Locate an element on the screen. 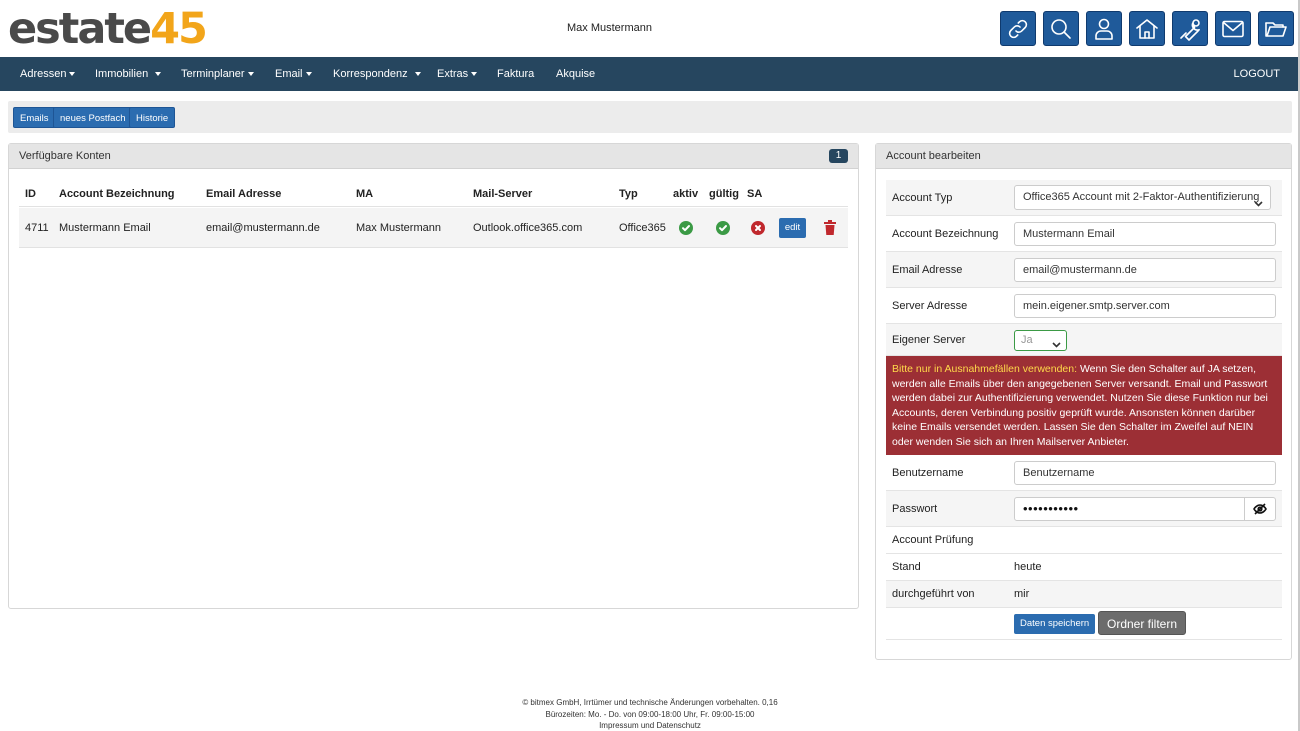 This screenshot has height=731, width=1300. password-input: ••••••••••• is located at coordinates (1145, 509).